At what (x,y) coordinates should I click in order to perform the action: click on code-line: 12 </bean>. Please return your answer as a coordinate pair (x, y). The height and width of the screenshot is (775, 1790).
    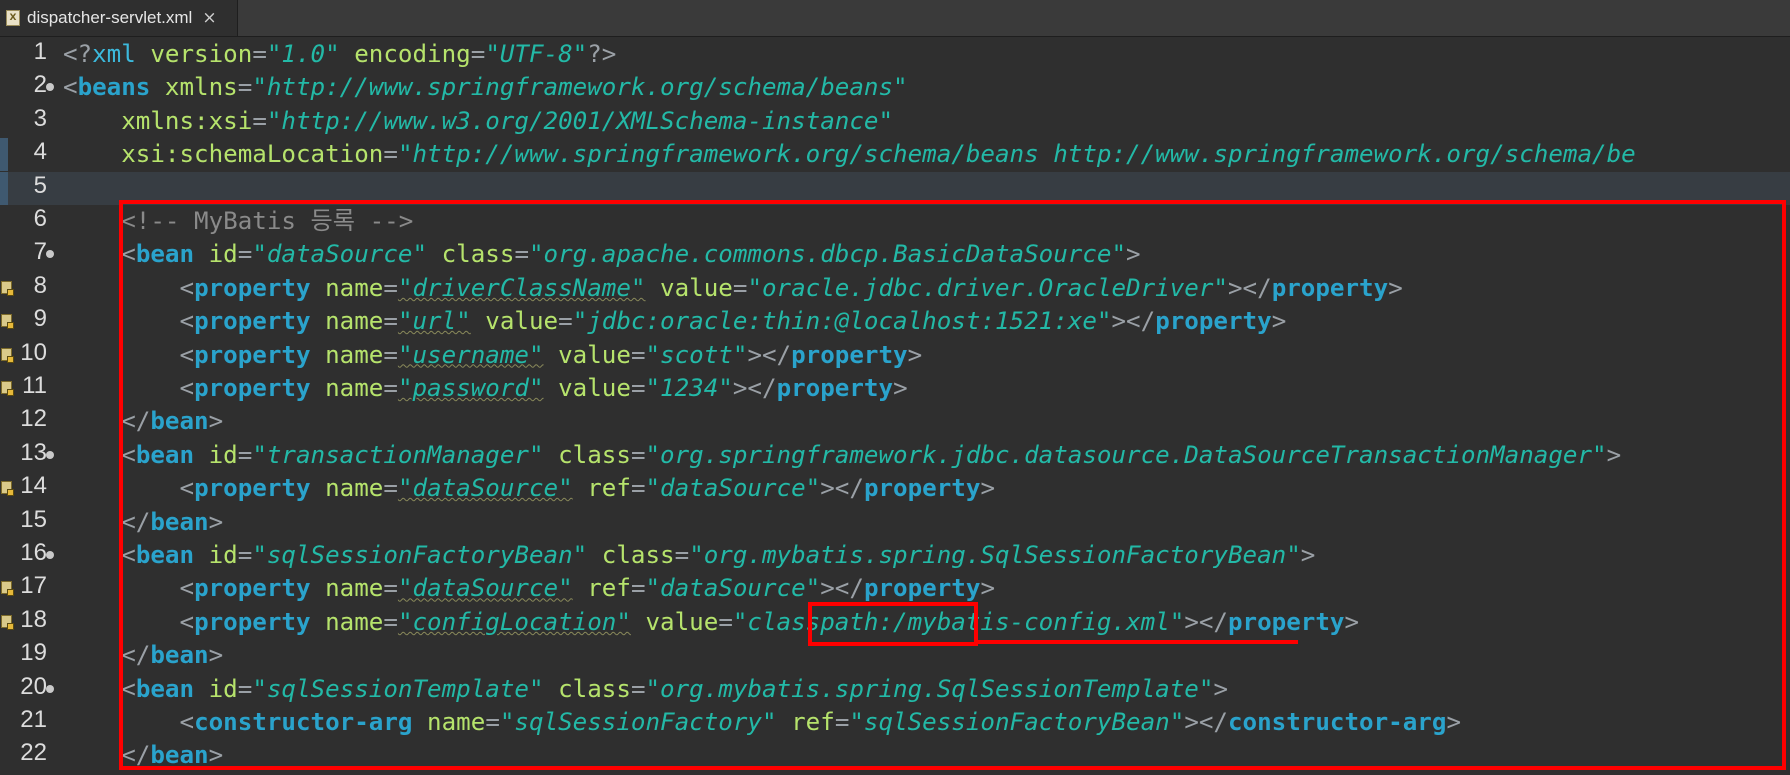
    Looking at the image, I should click on (895, 421).